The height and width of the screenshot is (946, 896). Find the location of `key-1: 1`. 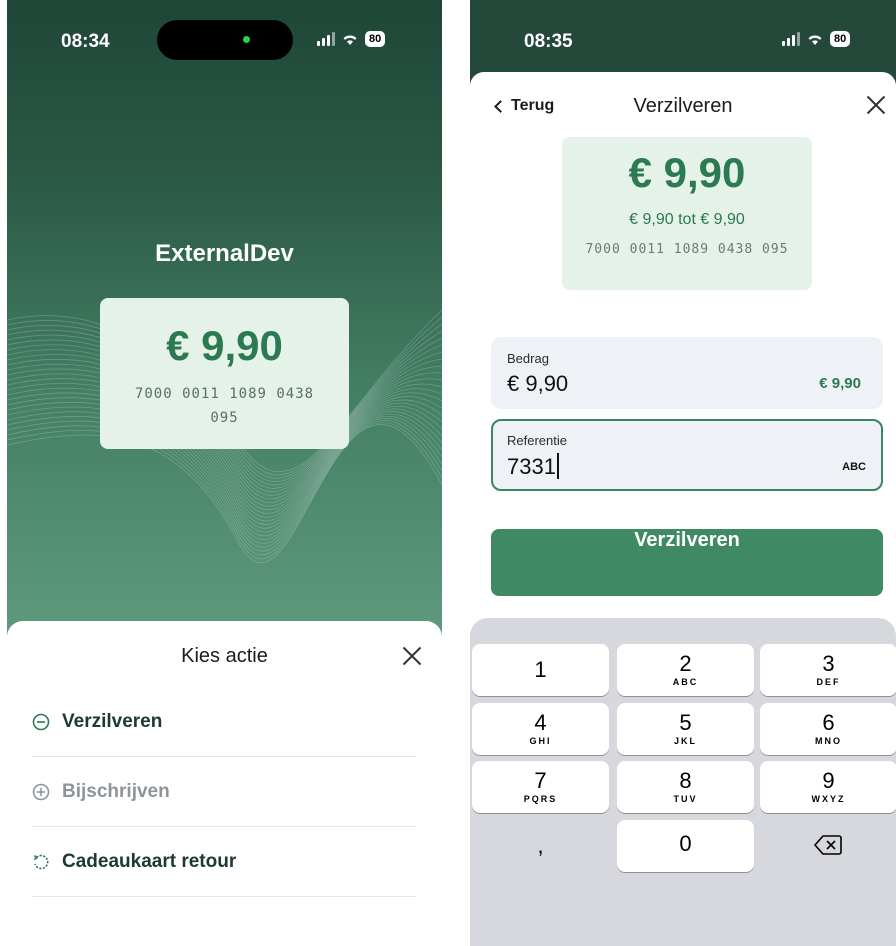

key-1: 1 is located at coordinates (540, 670).